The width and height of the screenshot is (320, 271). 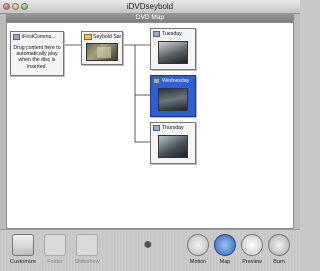 I want to click on view-title: DVD Map, so click(x=150, y=17).